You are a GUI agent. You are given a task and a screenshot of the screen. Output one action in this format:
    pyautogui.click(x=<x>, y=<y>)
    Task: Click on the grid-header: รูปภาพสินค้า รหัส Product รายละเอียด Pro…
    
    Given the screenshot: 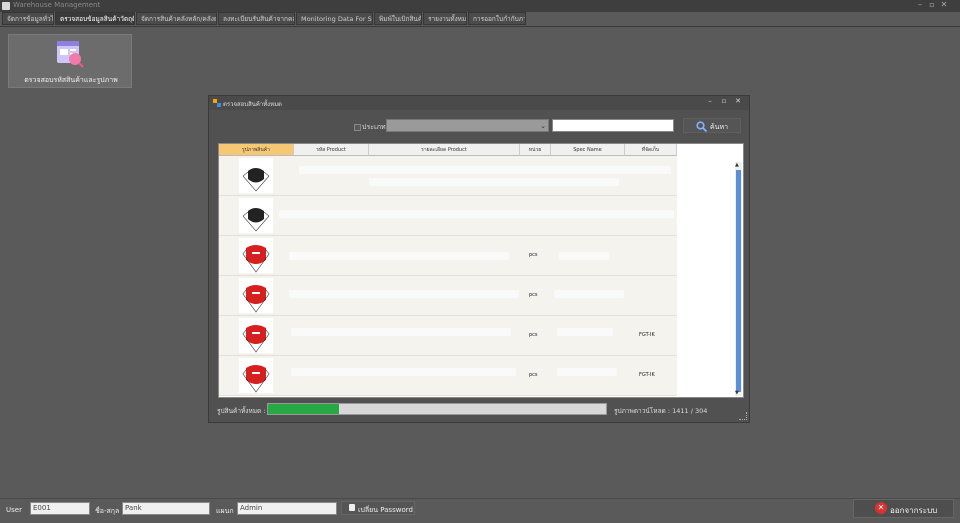 What is the action you would take?
    pyautogui.click(x=448, y=150)
    